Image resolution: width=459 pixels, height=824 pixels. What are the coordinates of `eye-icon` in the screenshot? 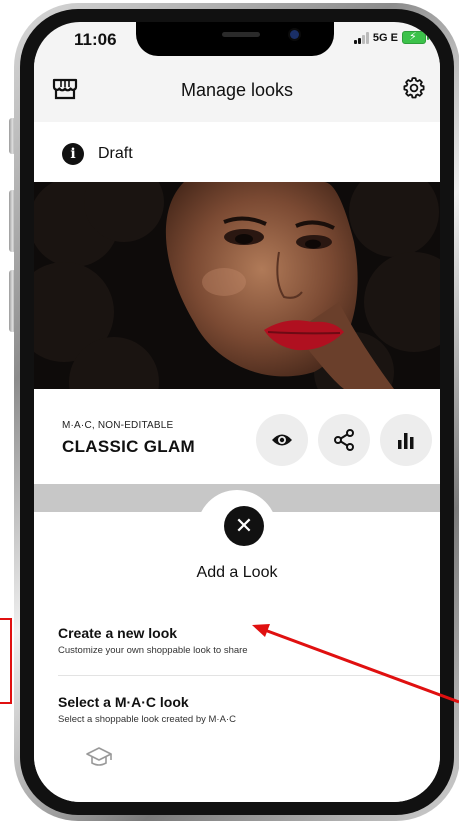 It's located at (282, 440).